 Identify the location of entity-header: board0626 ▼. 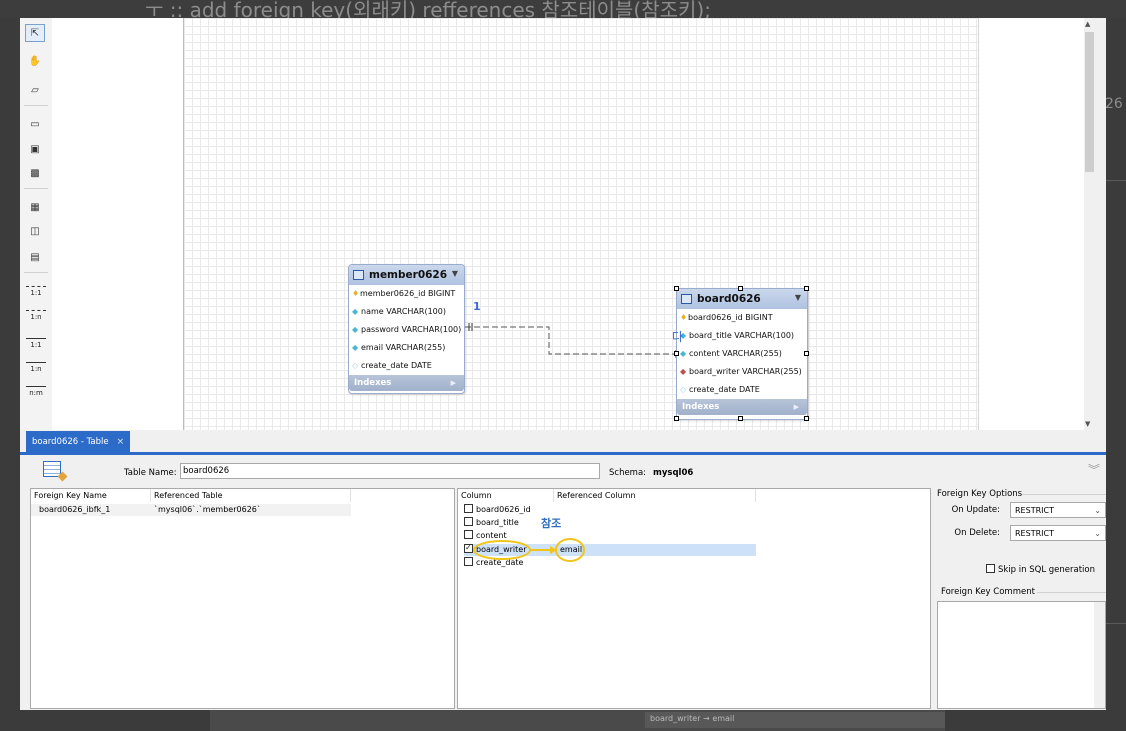
(742, 299).